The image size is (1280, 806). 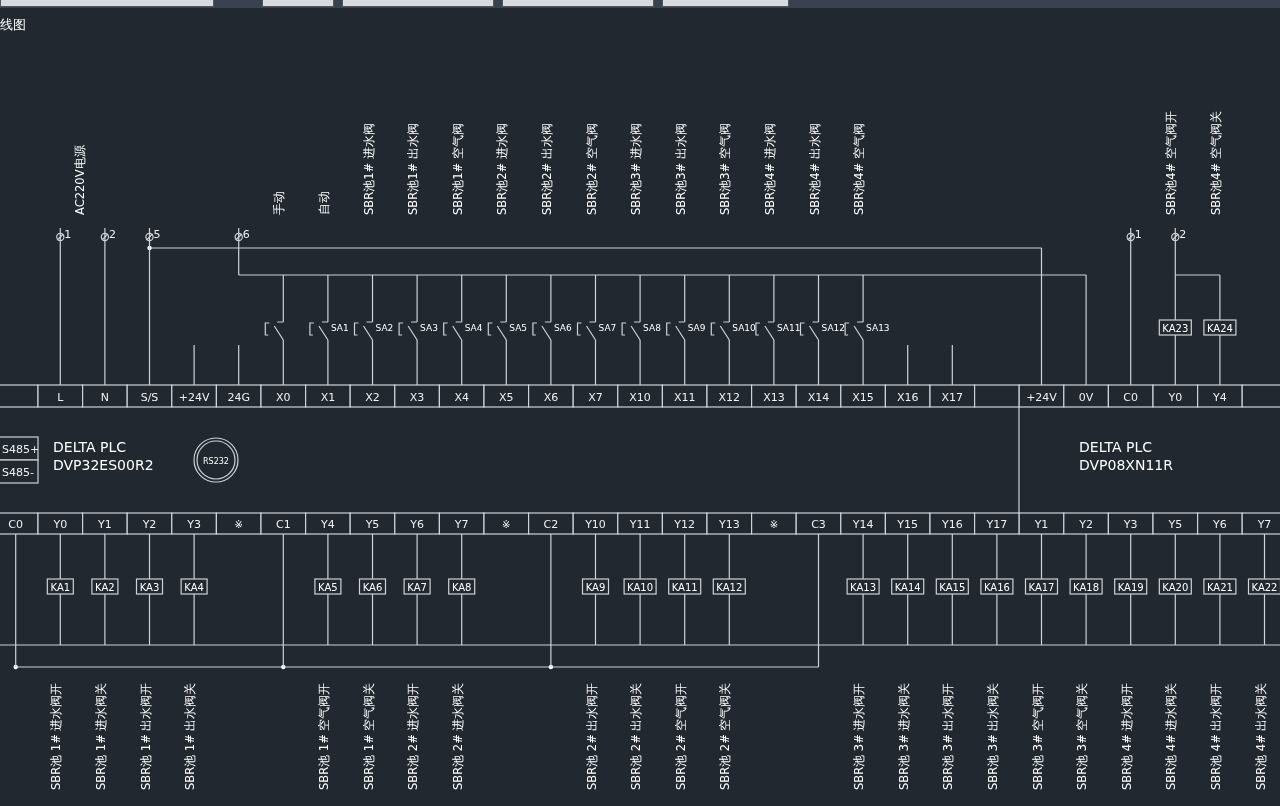 I want to click on relay-coil: KA23, so click(x=1175, y=327).